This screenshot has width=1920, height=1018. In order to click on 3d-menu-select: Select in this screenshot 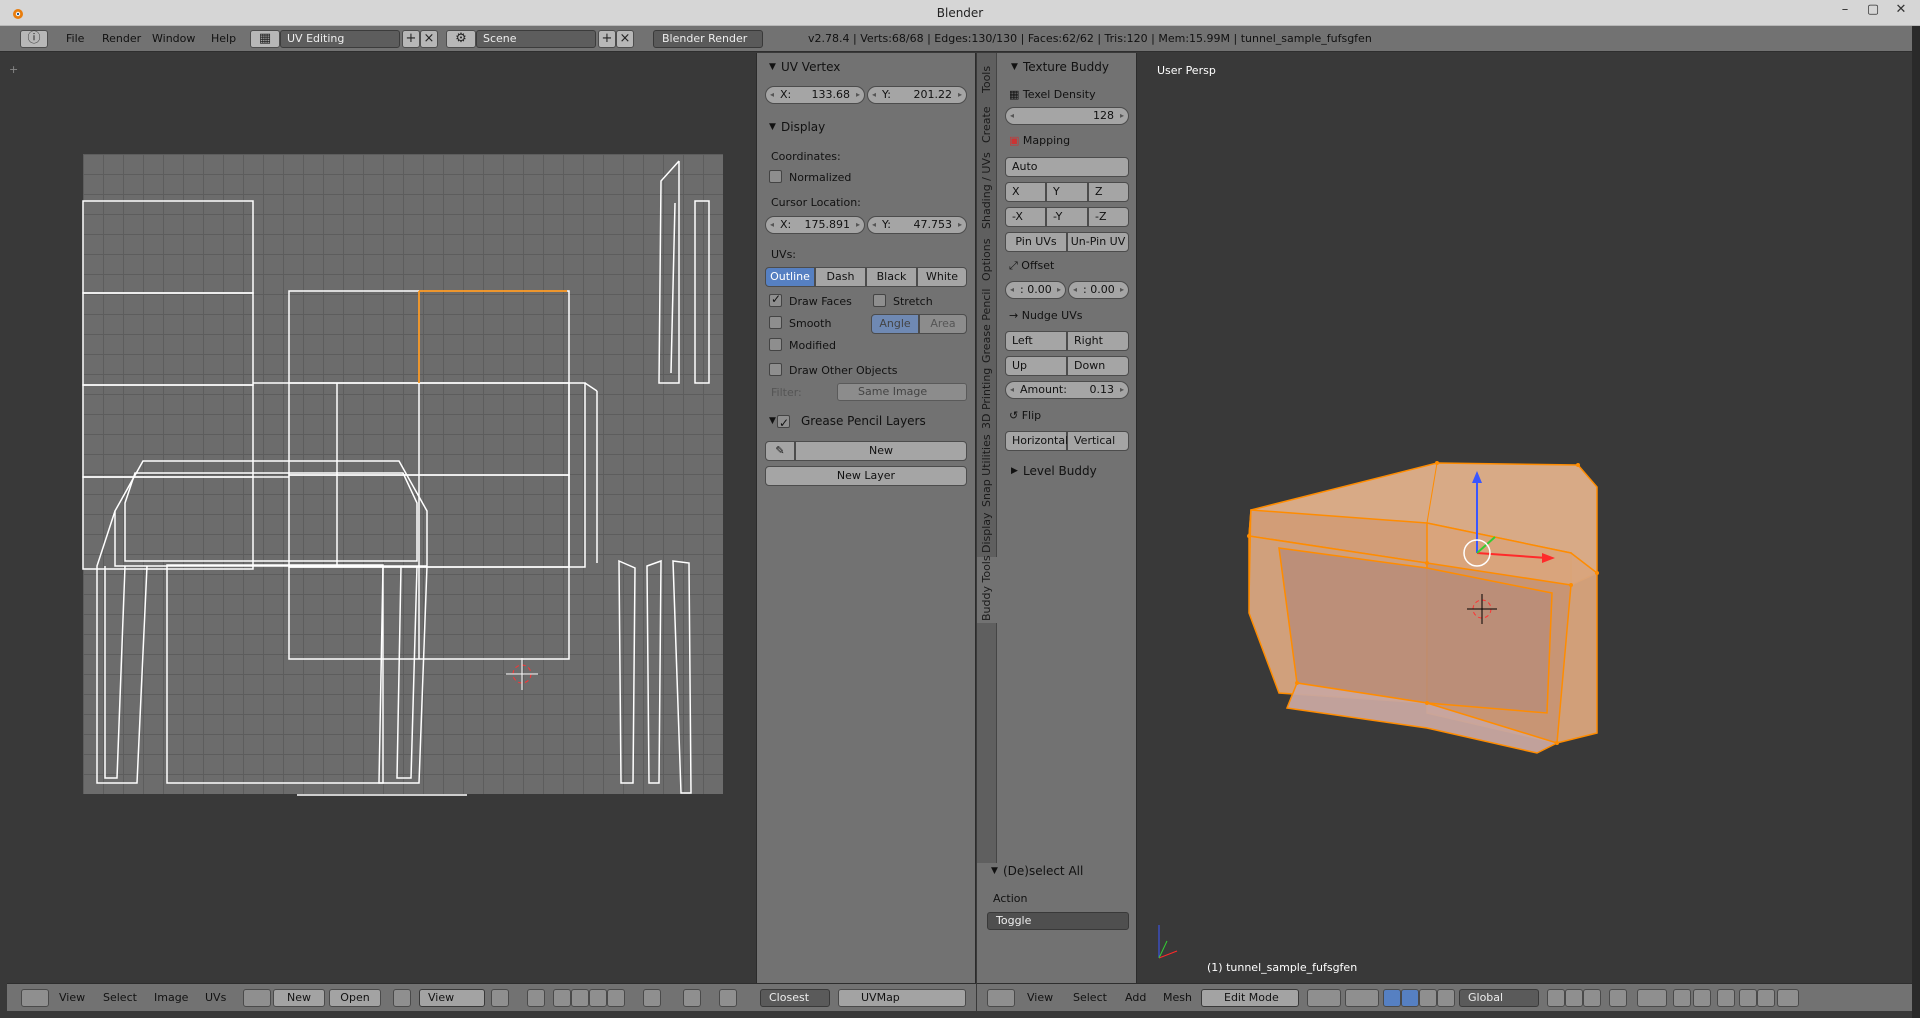, I will do `click(1090, 998)`.